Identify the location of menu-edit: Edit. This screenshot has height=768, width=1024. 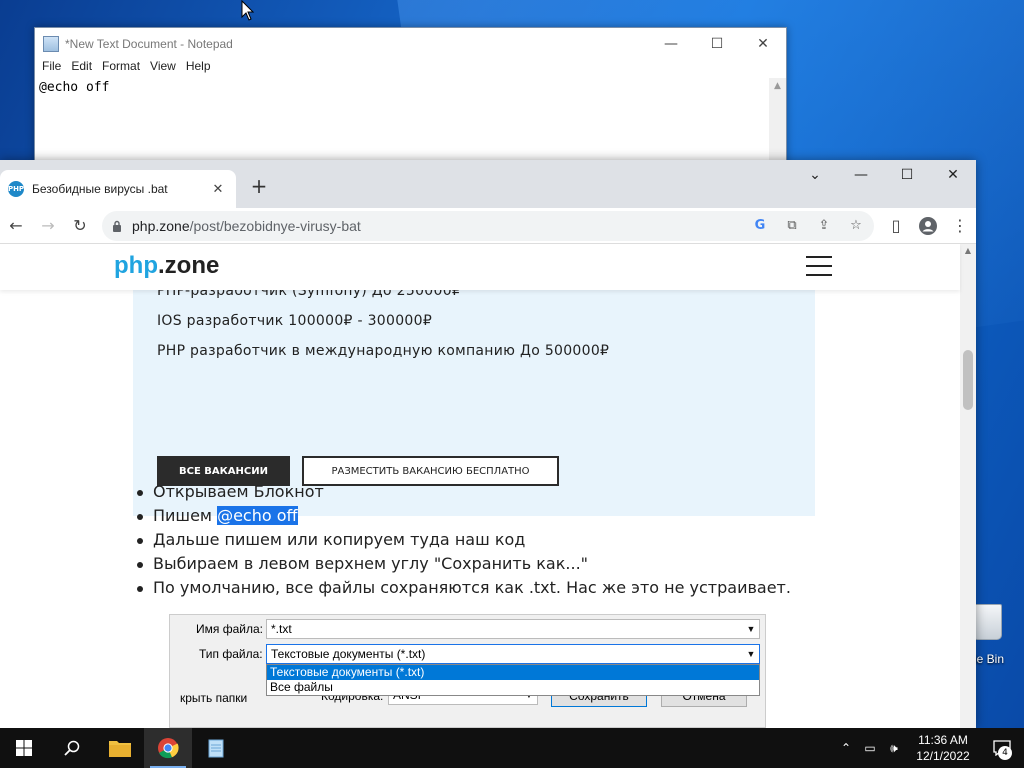
(81, 68).